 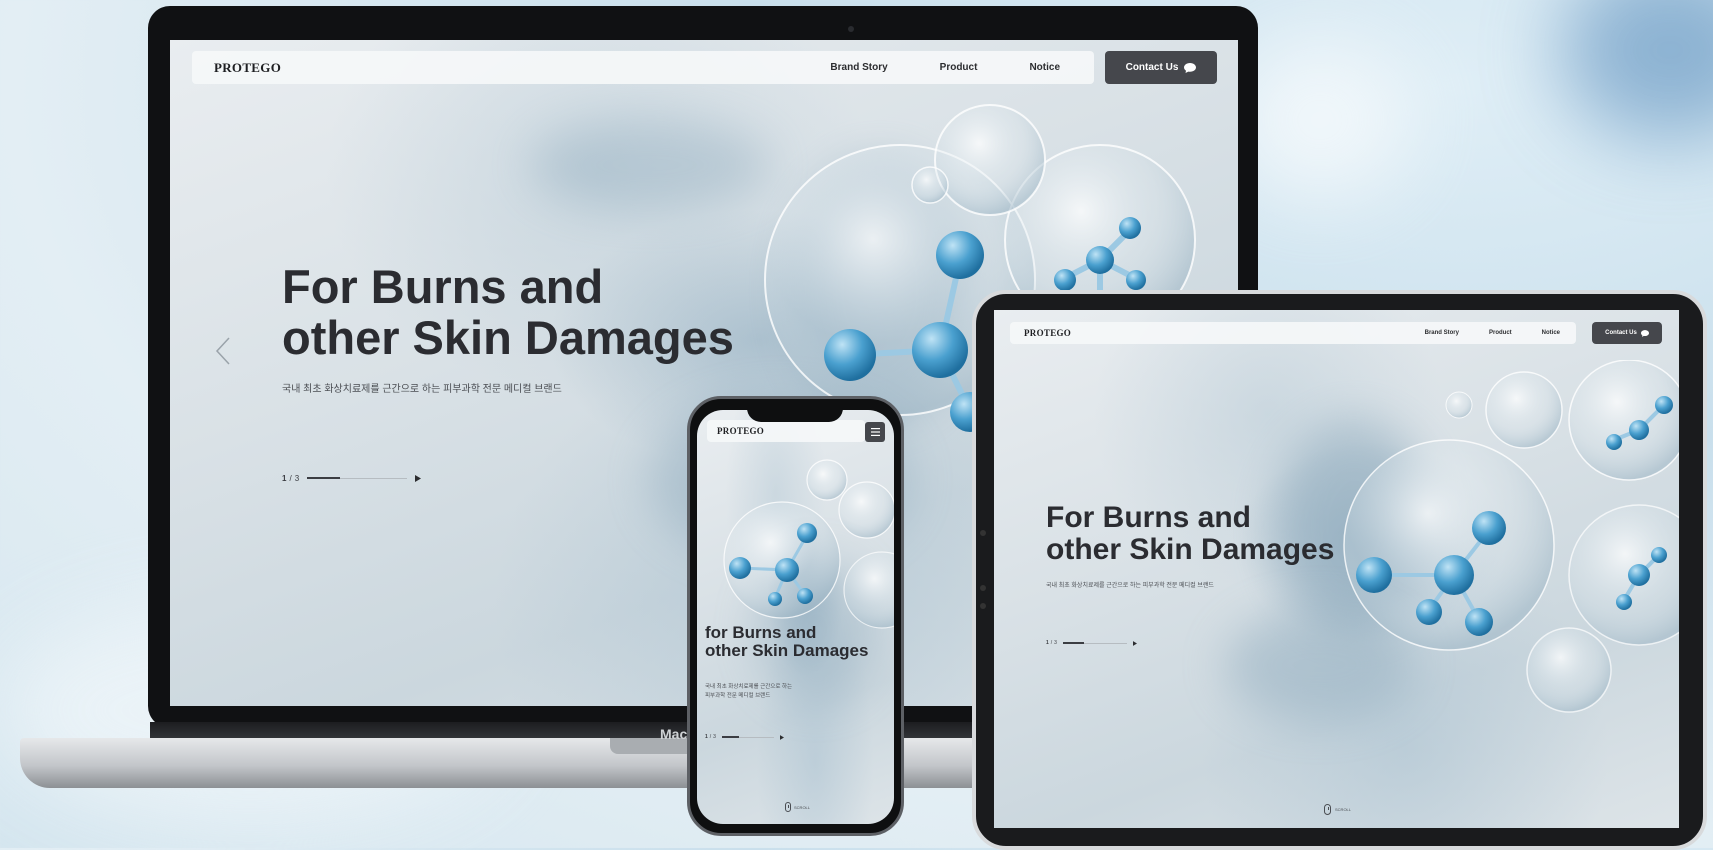 I want to click on laptop-navbar: PROTEGO Brand Story Product Notice, so click(x=643, y=67).